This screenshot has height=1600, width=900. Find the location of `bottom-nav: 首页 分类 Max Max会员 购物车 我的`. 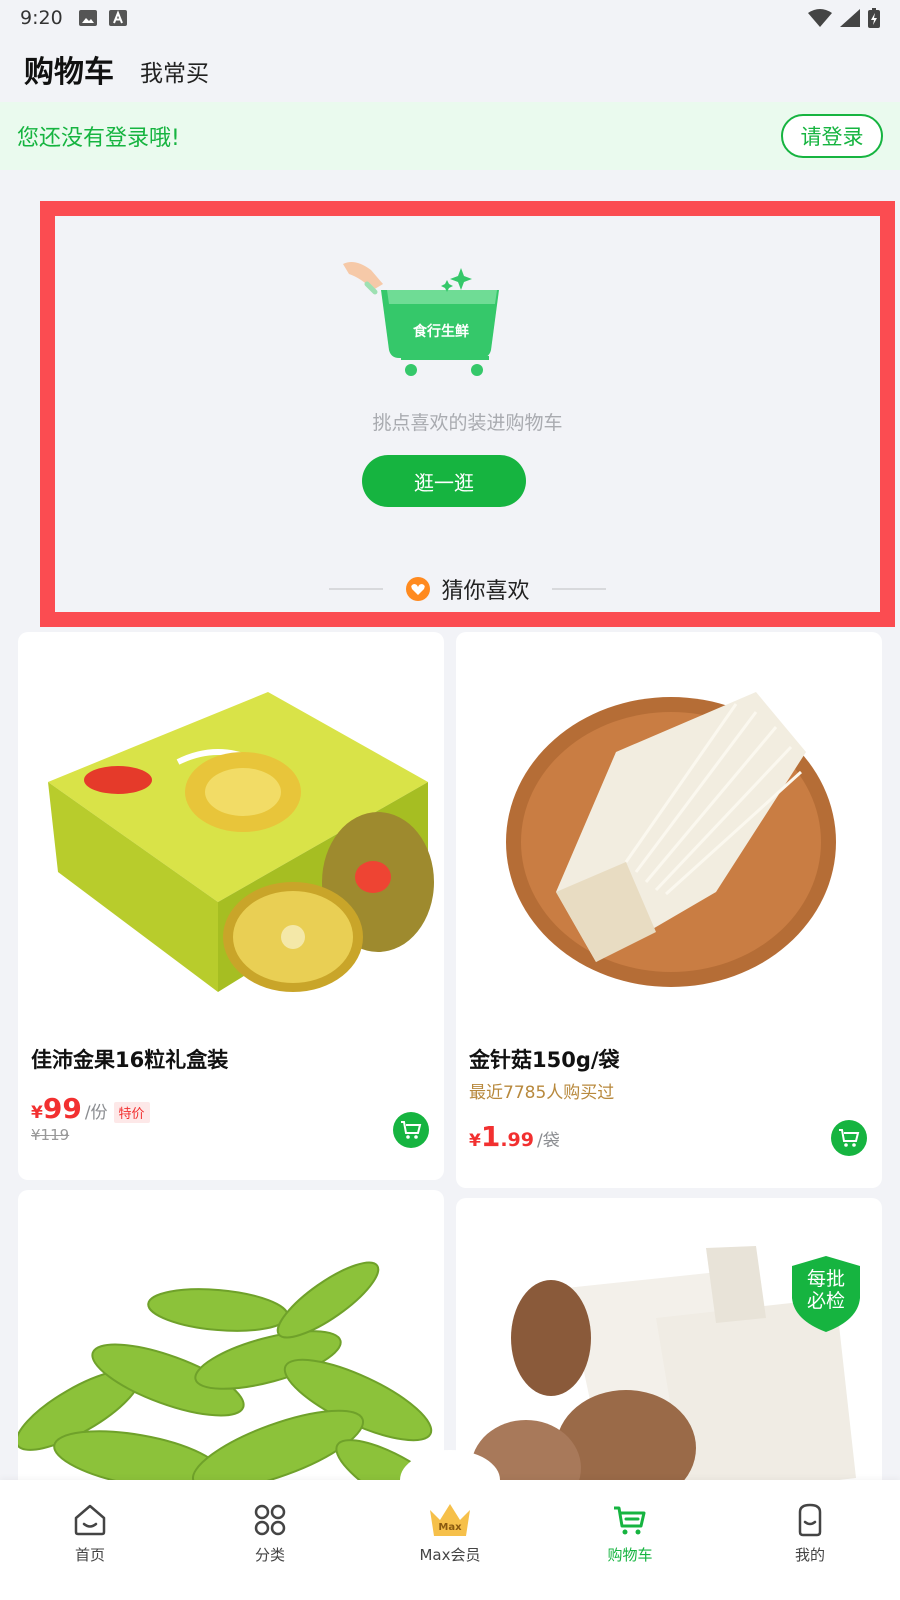

bottom-nav: 首页 分类 Max Max会员 购物车 我的 is located at coordinates (450, 1525).